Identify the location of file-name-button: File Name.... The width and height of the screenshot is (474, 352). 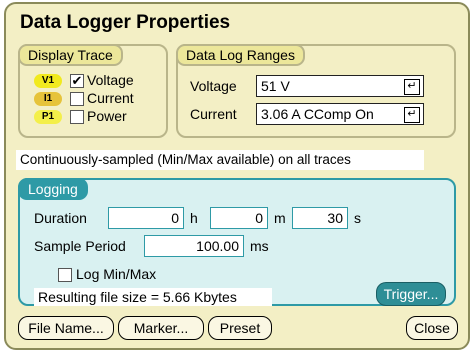
(66, 328).